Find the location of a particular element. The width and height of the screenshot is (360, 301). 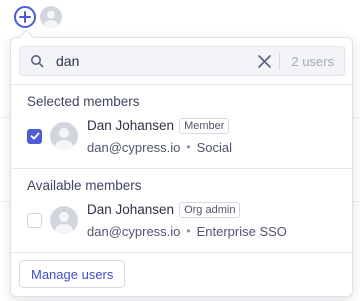

search-input is located at coordinates (152, 61).